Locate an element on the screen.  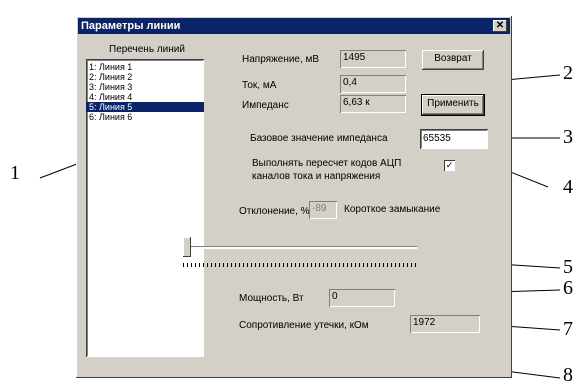
deviation-value: -89 is located at coordinates (323, 210).